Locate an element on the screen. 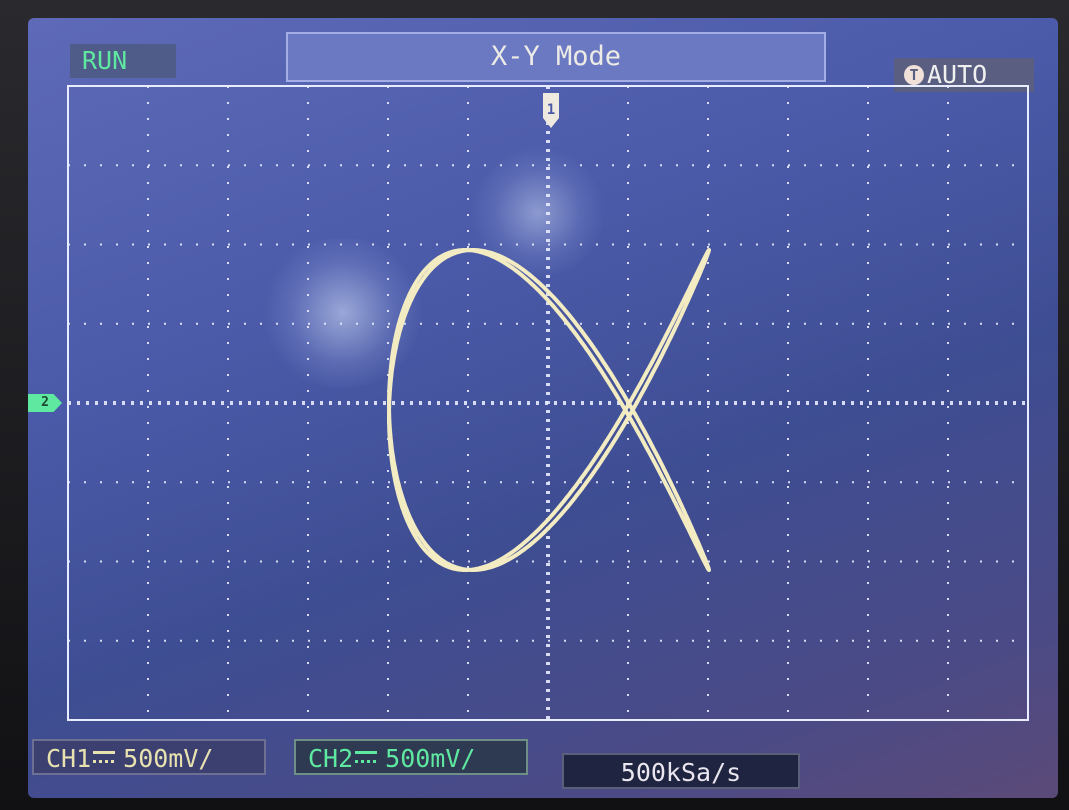 This screenshot has width=1069, height=810. ch2-name: CH2 is located at coordinates (331, 758).